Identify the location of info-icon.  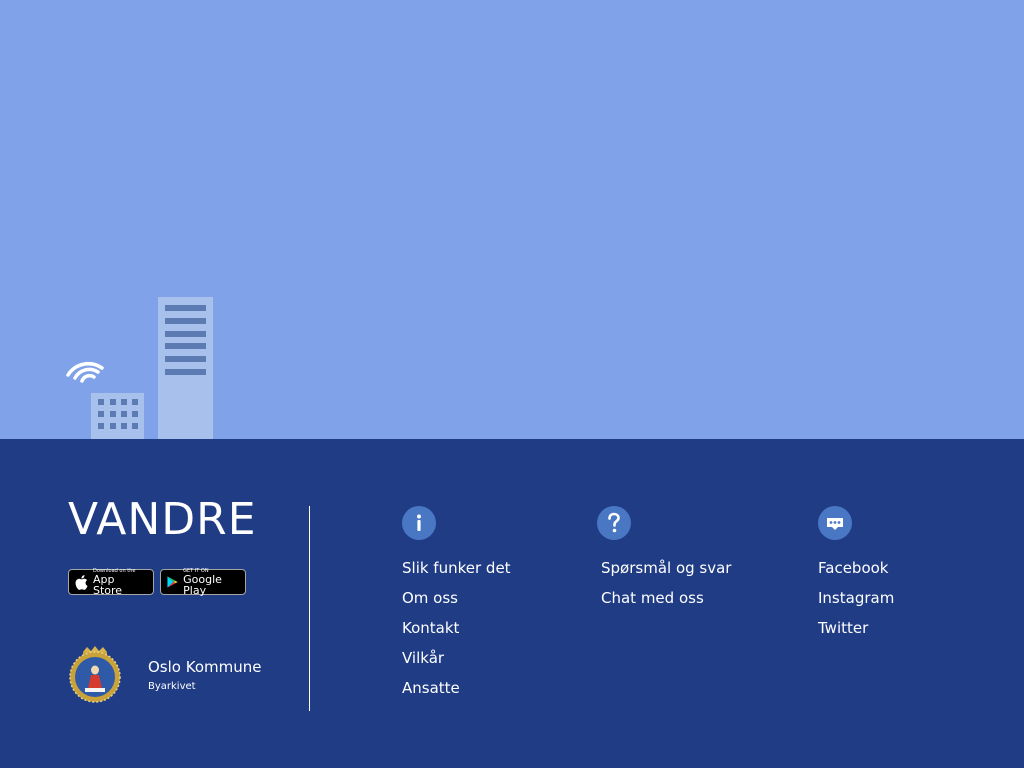
(419, 523).